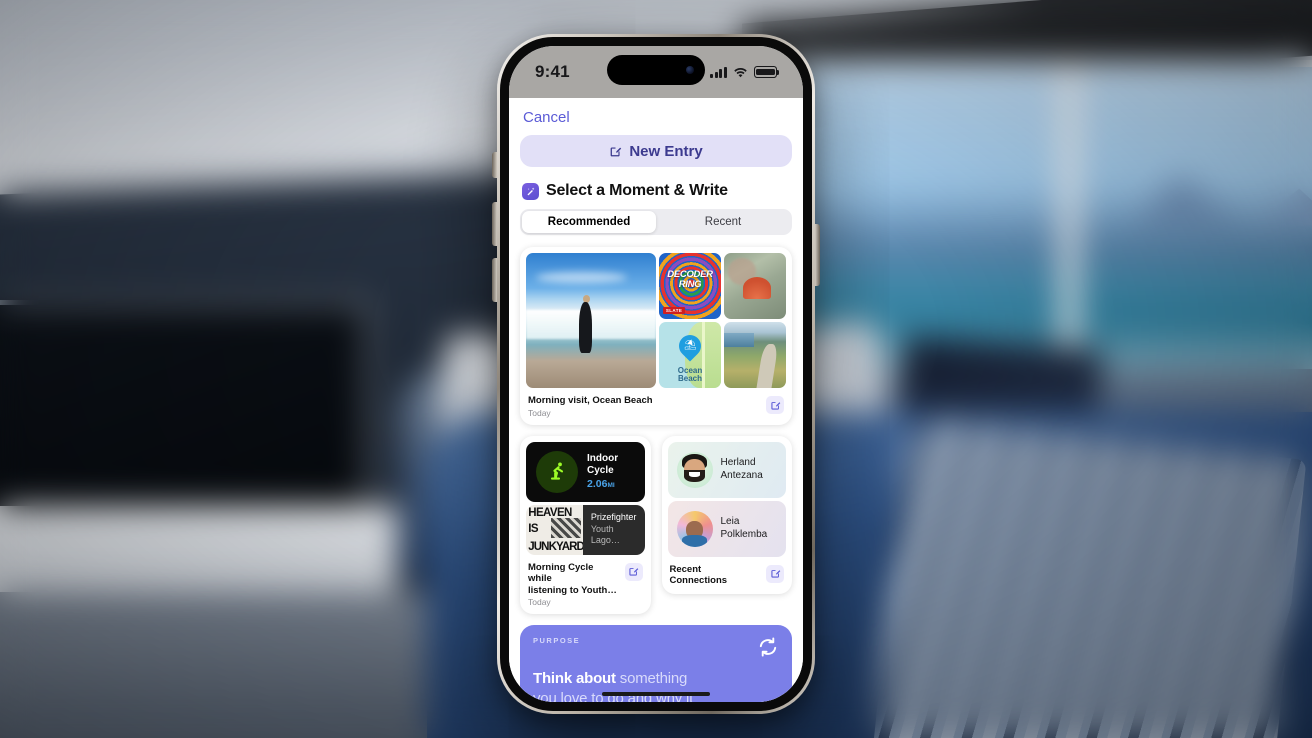 Image resolution: width=1312 pixels, height=738 pixels. I want to click on map-location-label: Ocean Beach, so click(690, 374).